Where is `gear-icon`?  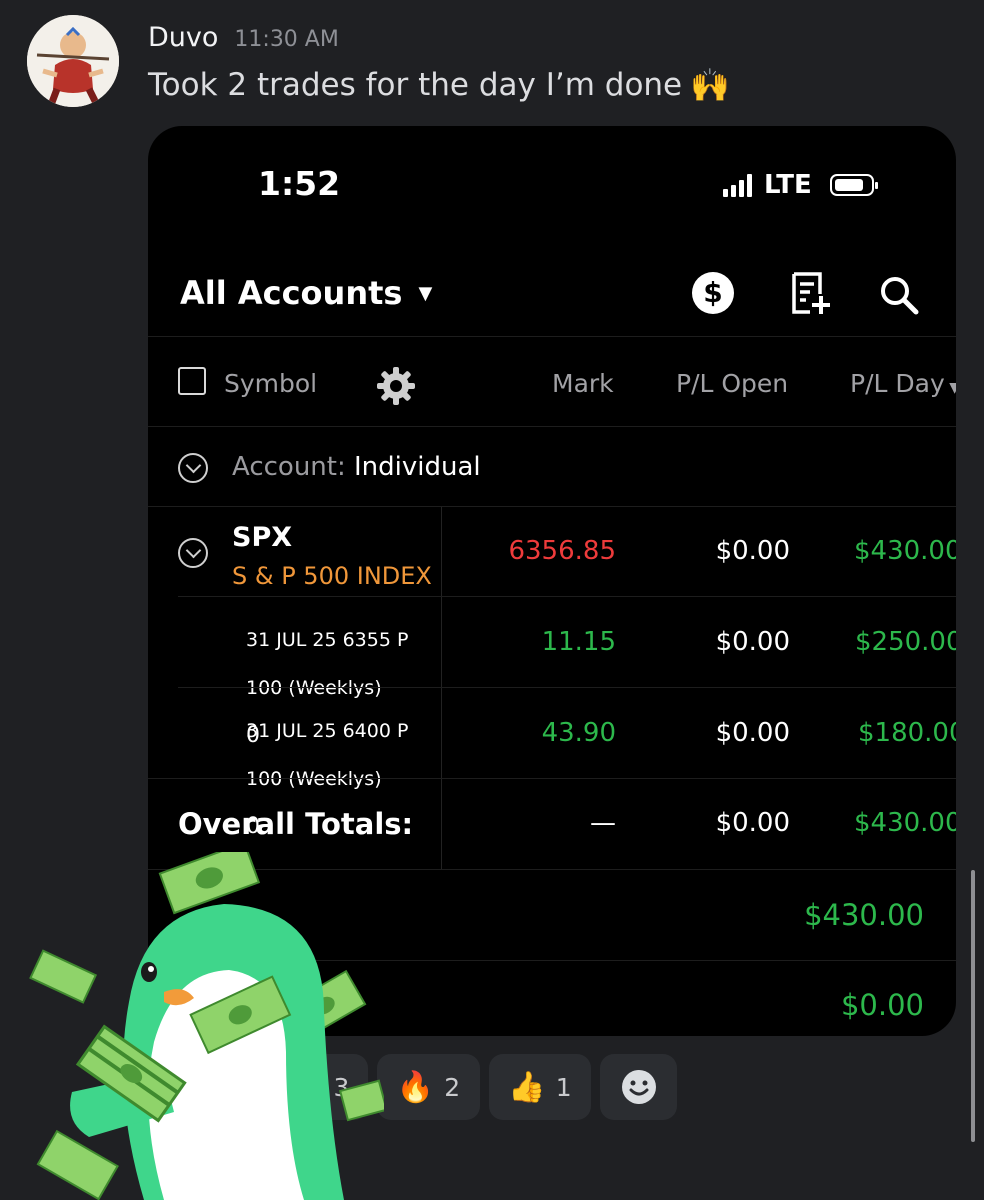 gear-icon is located at coordinates (396, 386).